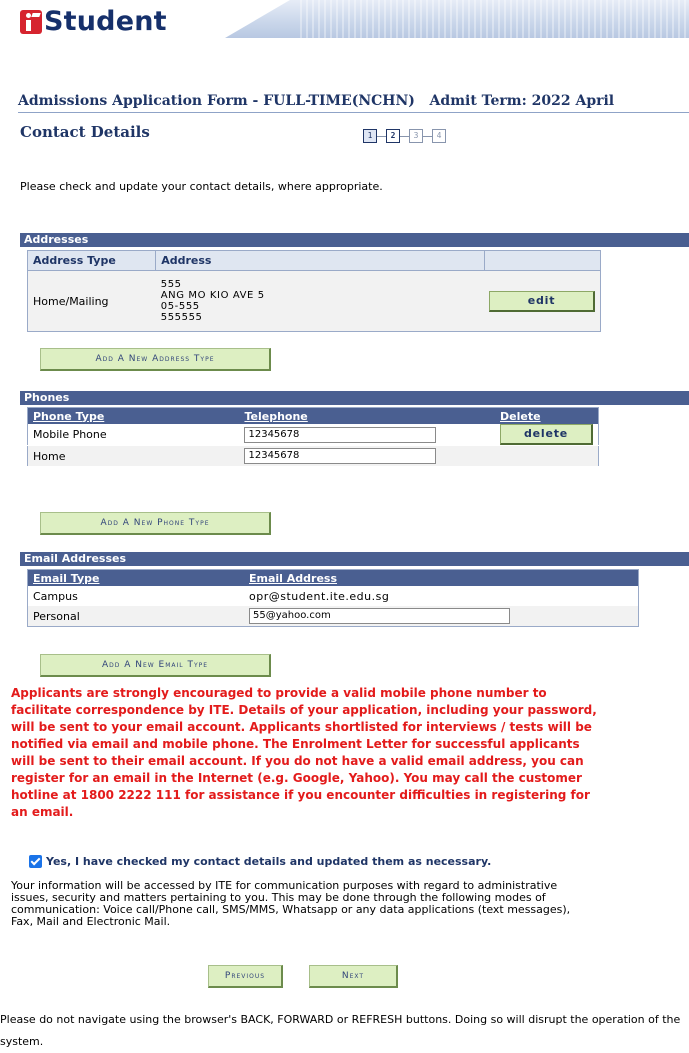 This screenshot has width=689, height=1053. Describe the element at coordinates (135, 577) in the screenshot. I see `col-email-type: Email Type` at that location.